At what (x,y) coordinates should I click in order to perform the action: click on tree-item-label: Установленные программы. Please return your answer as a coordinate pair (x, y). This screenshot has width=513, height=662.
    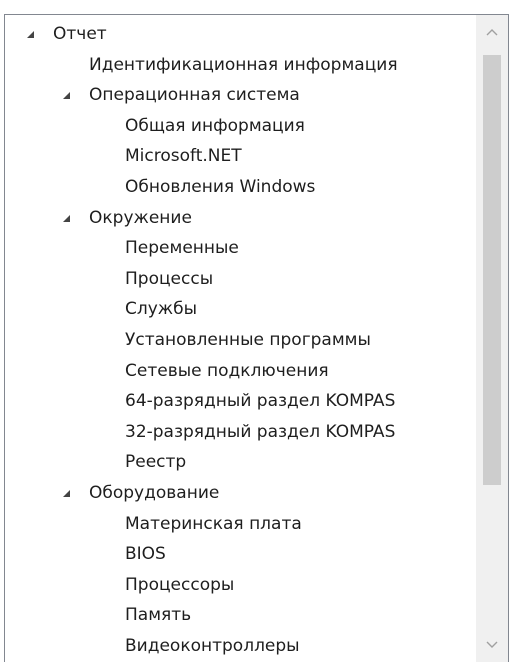
    Looking at the image, I should click on (248, 340).